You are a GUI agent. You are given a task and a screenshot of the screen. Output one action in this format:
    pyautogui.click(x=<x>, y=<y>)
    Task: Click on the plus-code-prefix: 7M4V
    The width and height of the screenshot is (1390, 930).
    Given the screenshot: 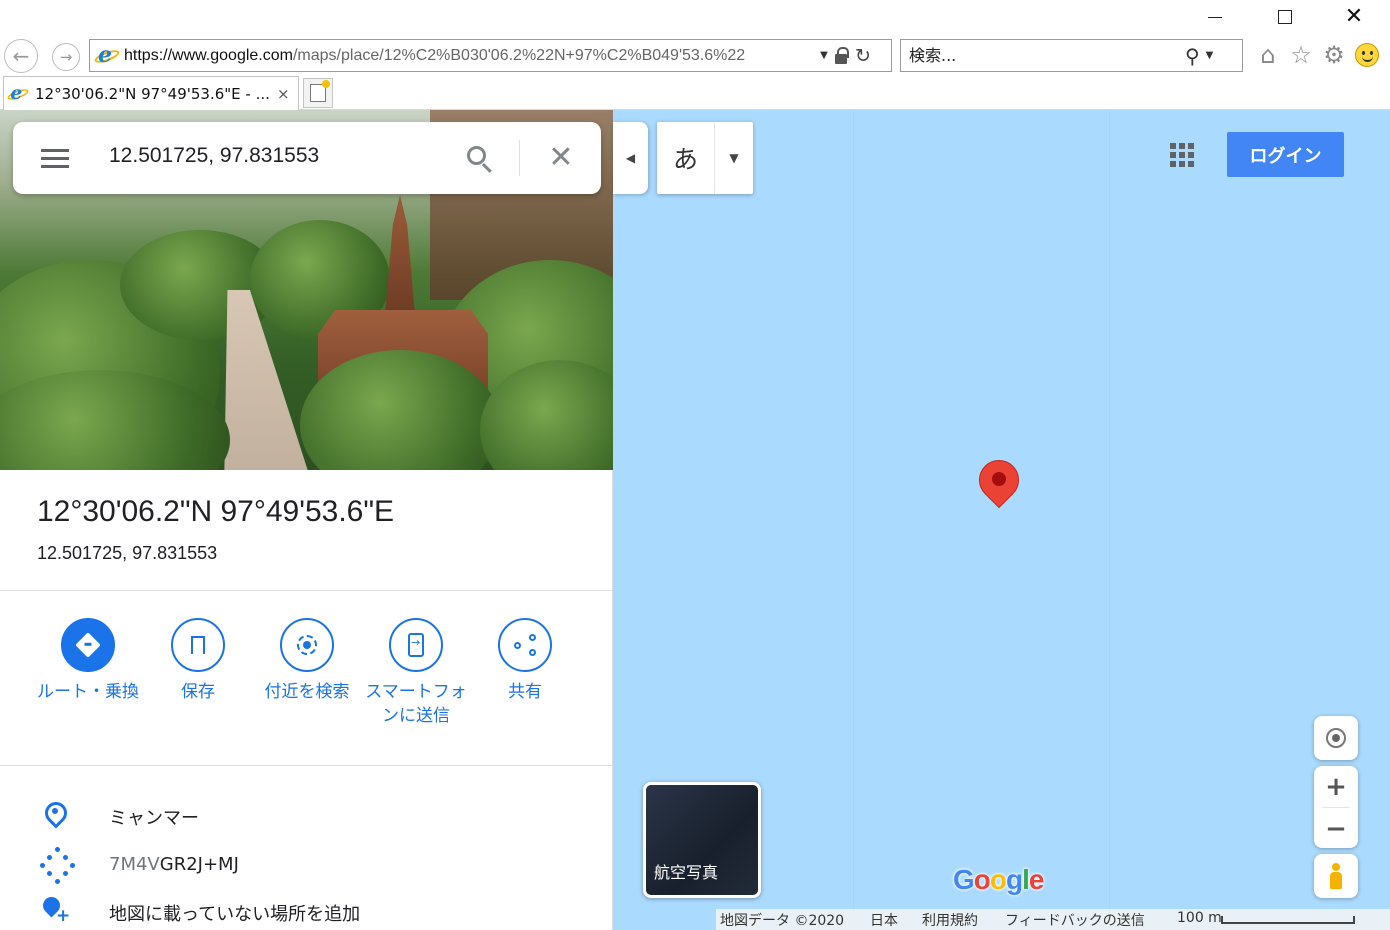 What is the action you would take?
    pyautogui.click(x=134, y=864)
    